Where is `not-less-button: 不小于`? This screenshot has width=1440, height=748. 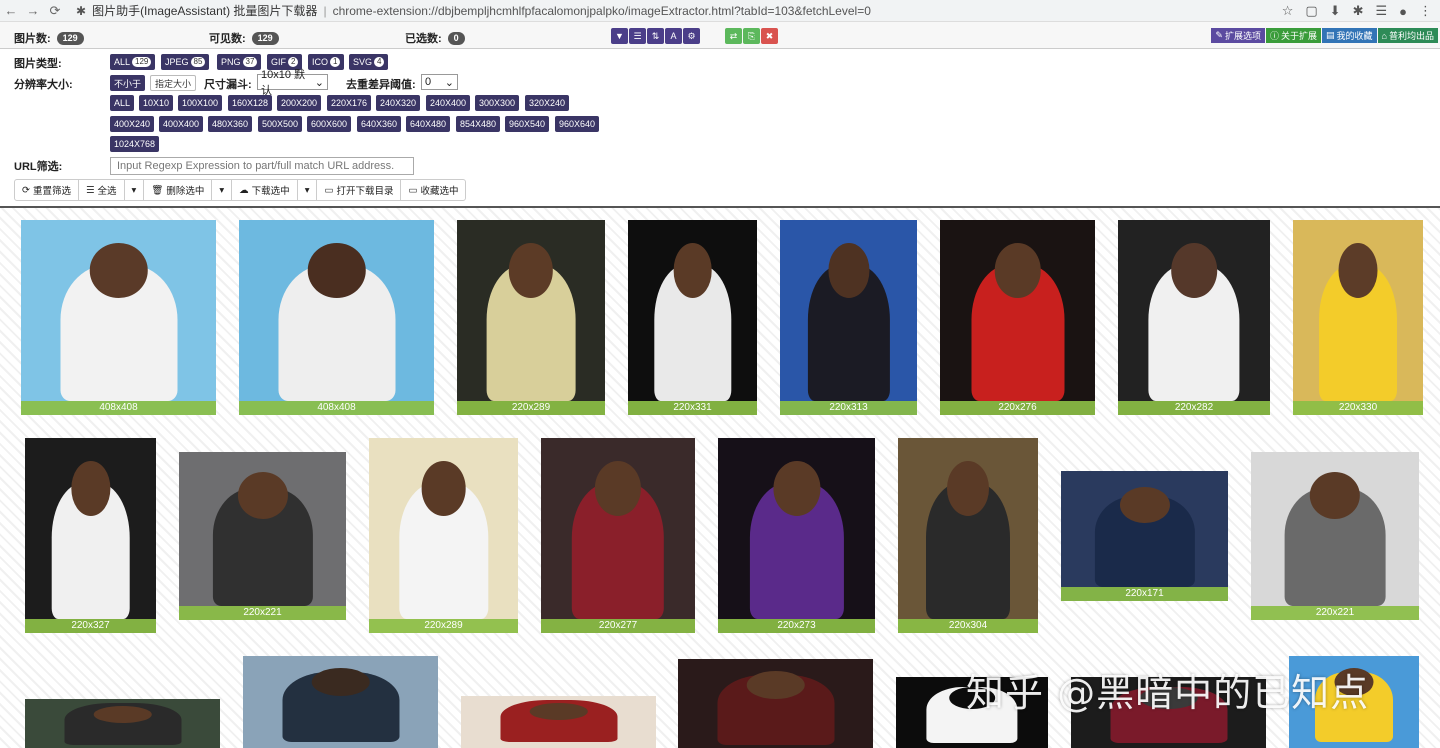 not-less-button: 不小于 is located at coordinates (128, 83).